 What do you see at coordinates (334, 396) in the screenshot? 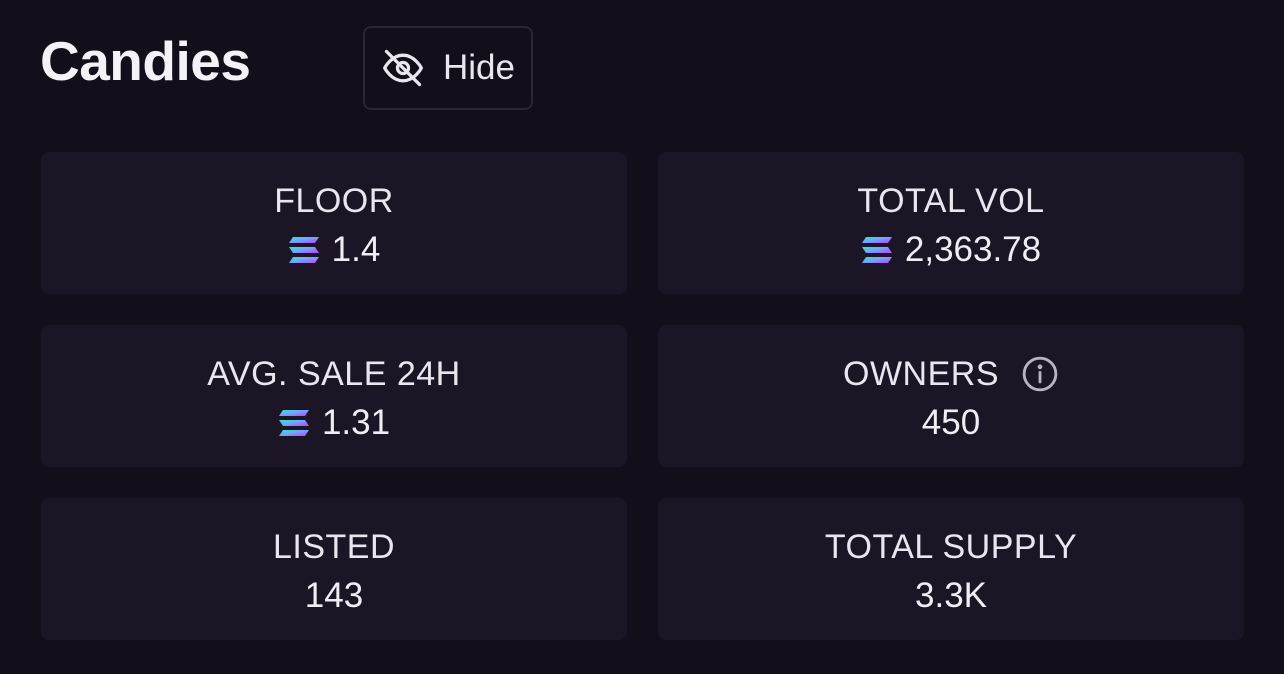
I see `stat-card-avg-sale: AVG. SALE 24H 1.31` at bounding box center [334, 396].